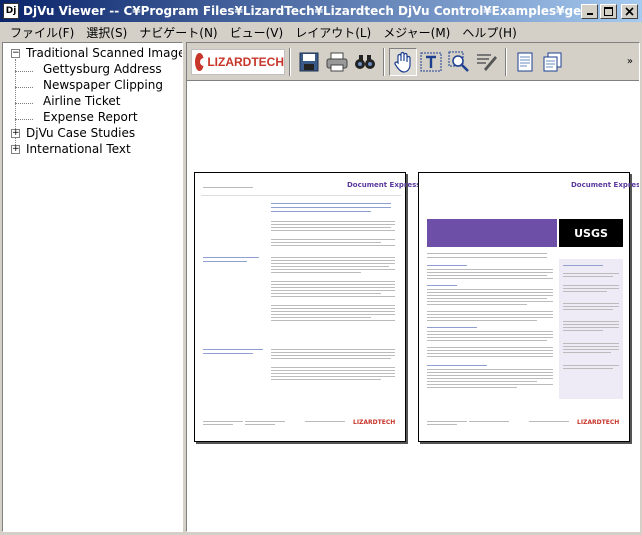  Describe the element at coordinates (591, 329) in the screenshot. I see `sidebar-panel` at that location.